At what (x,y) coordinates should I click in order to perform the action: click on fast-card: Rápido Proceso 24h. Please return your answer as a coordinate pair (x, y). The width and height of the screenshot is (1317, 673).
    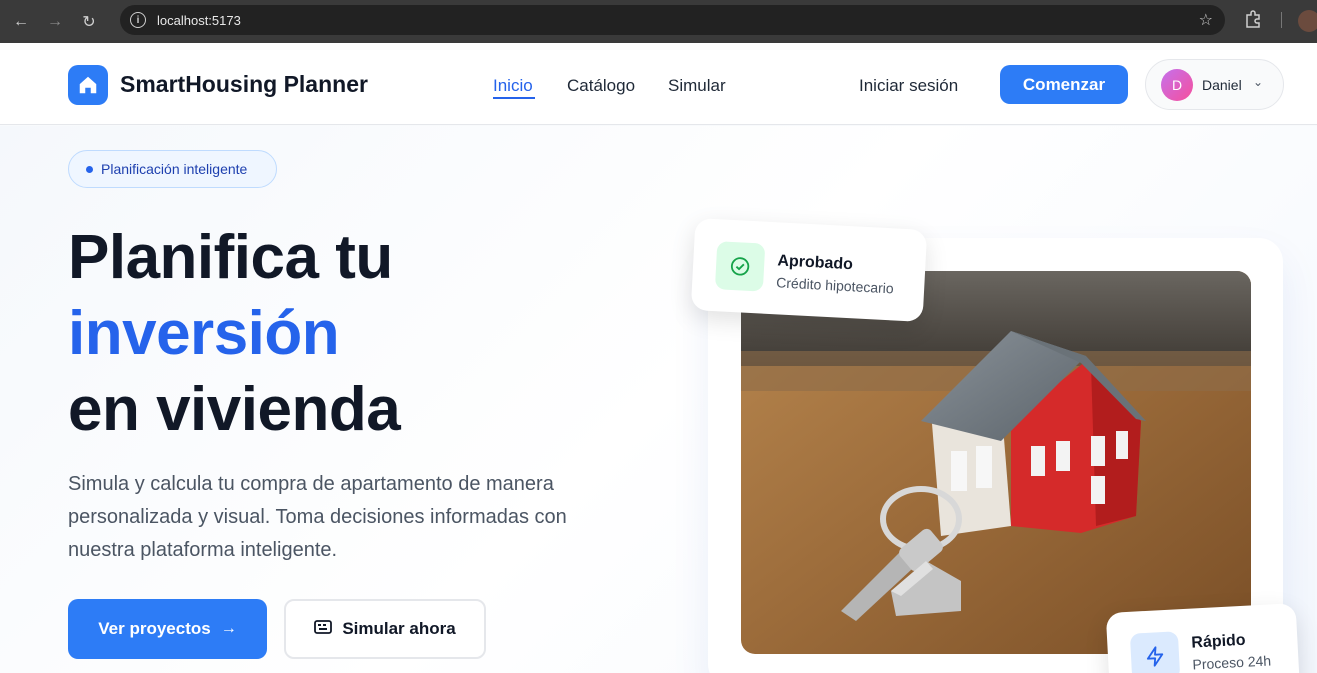
    Looking at the image, I should click on (1203, 638).